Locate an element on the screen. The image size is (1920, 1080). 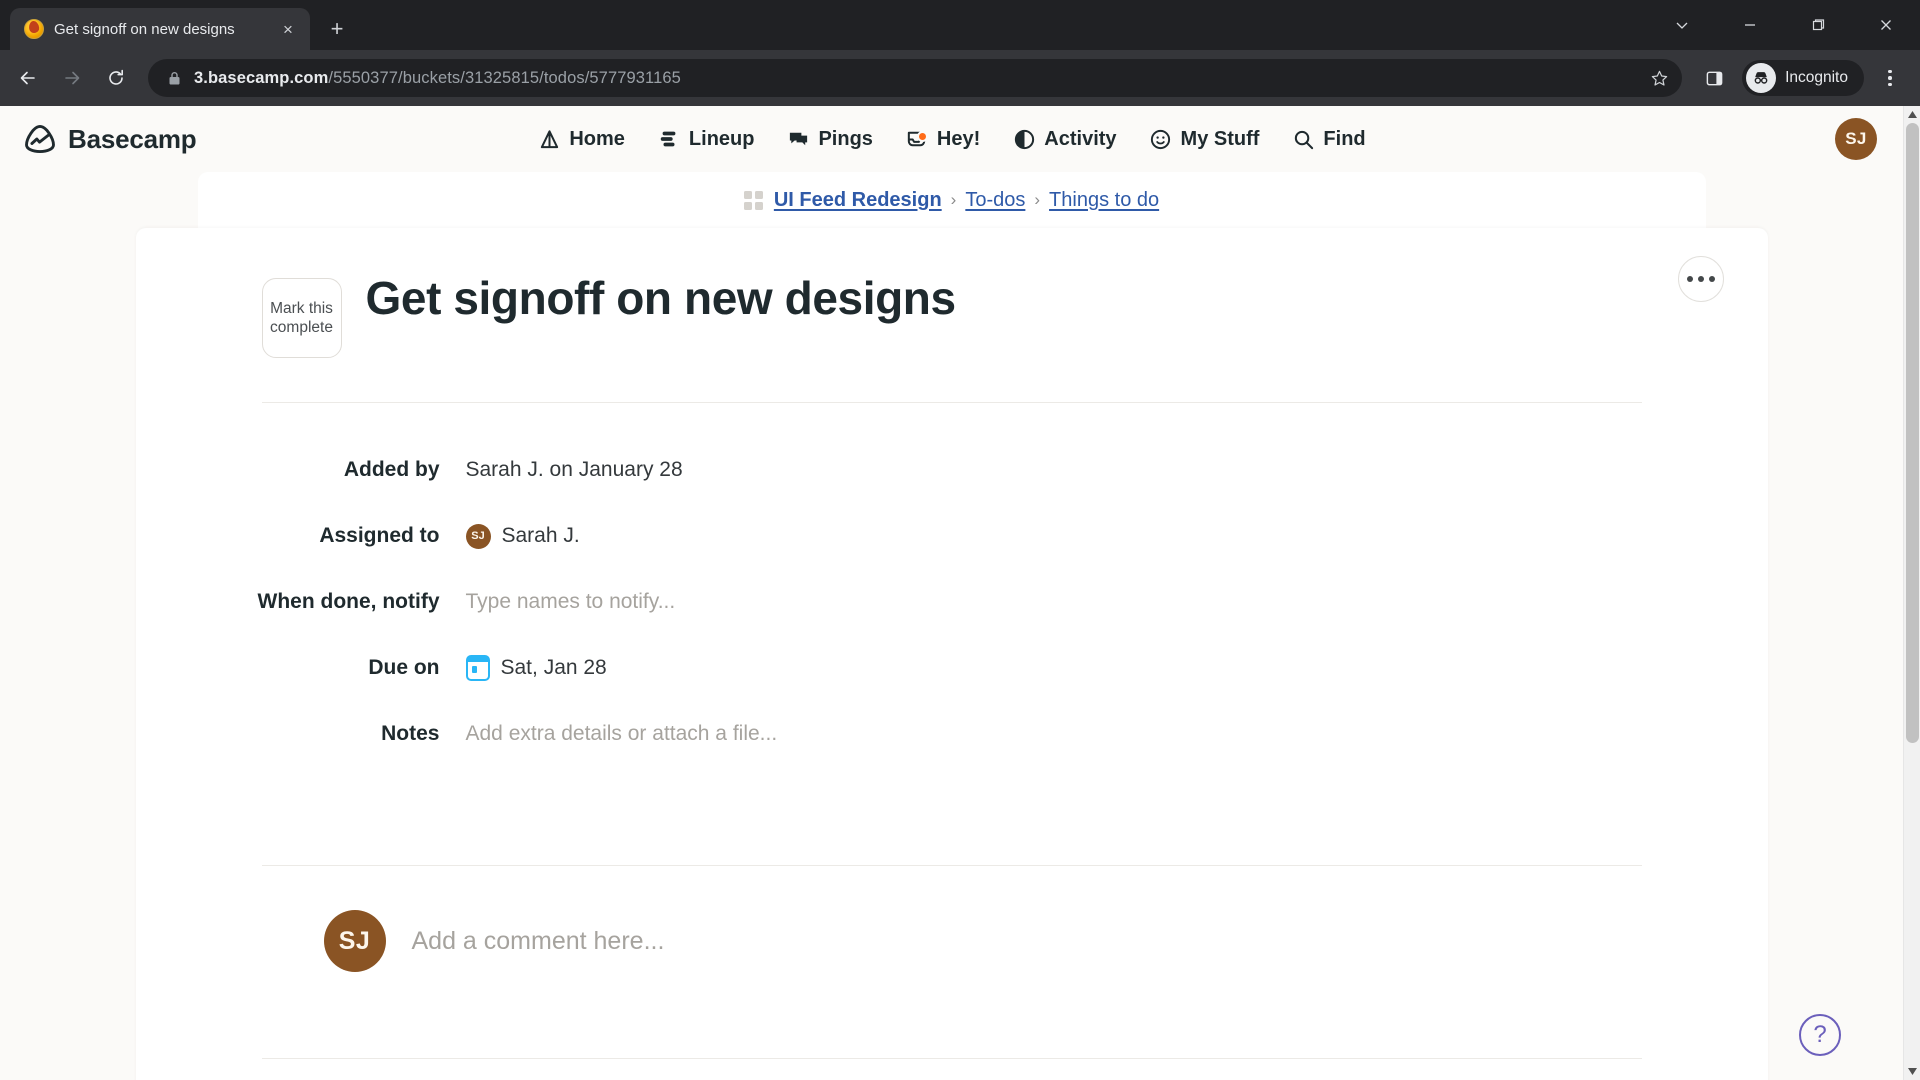
assignee-name: Sarah J. is located at coordinates (540, 535).